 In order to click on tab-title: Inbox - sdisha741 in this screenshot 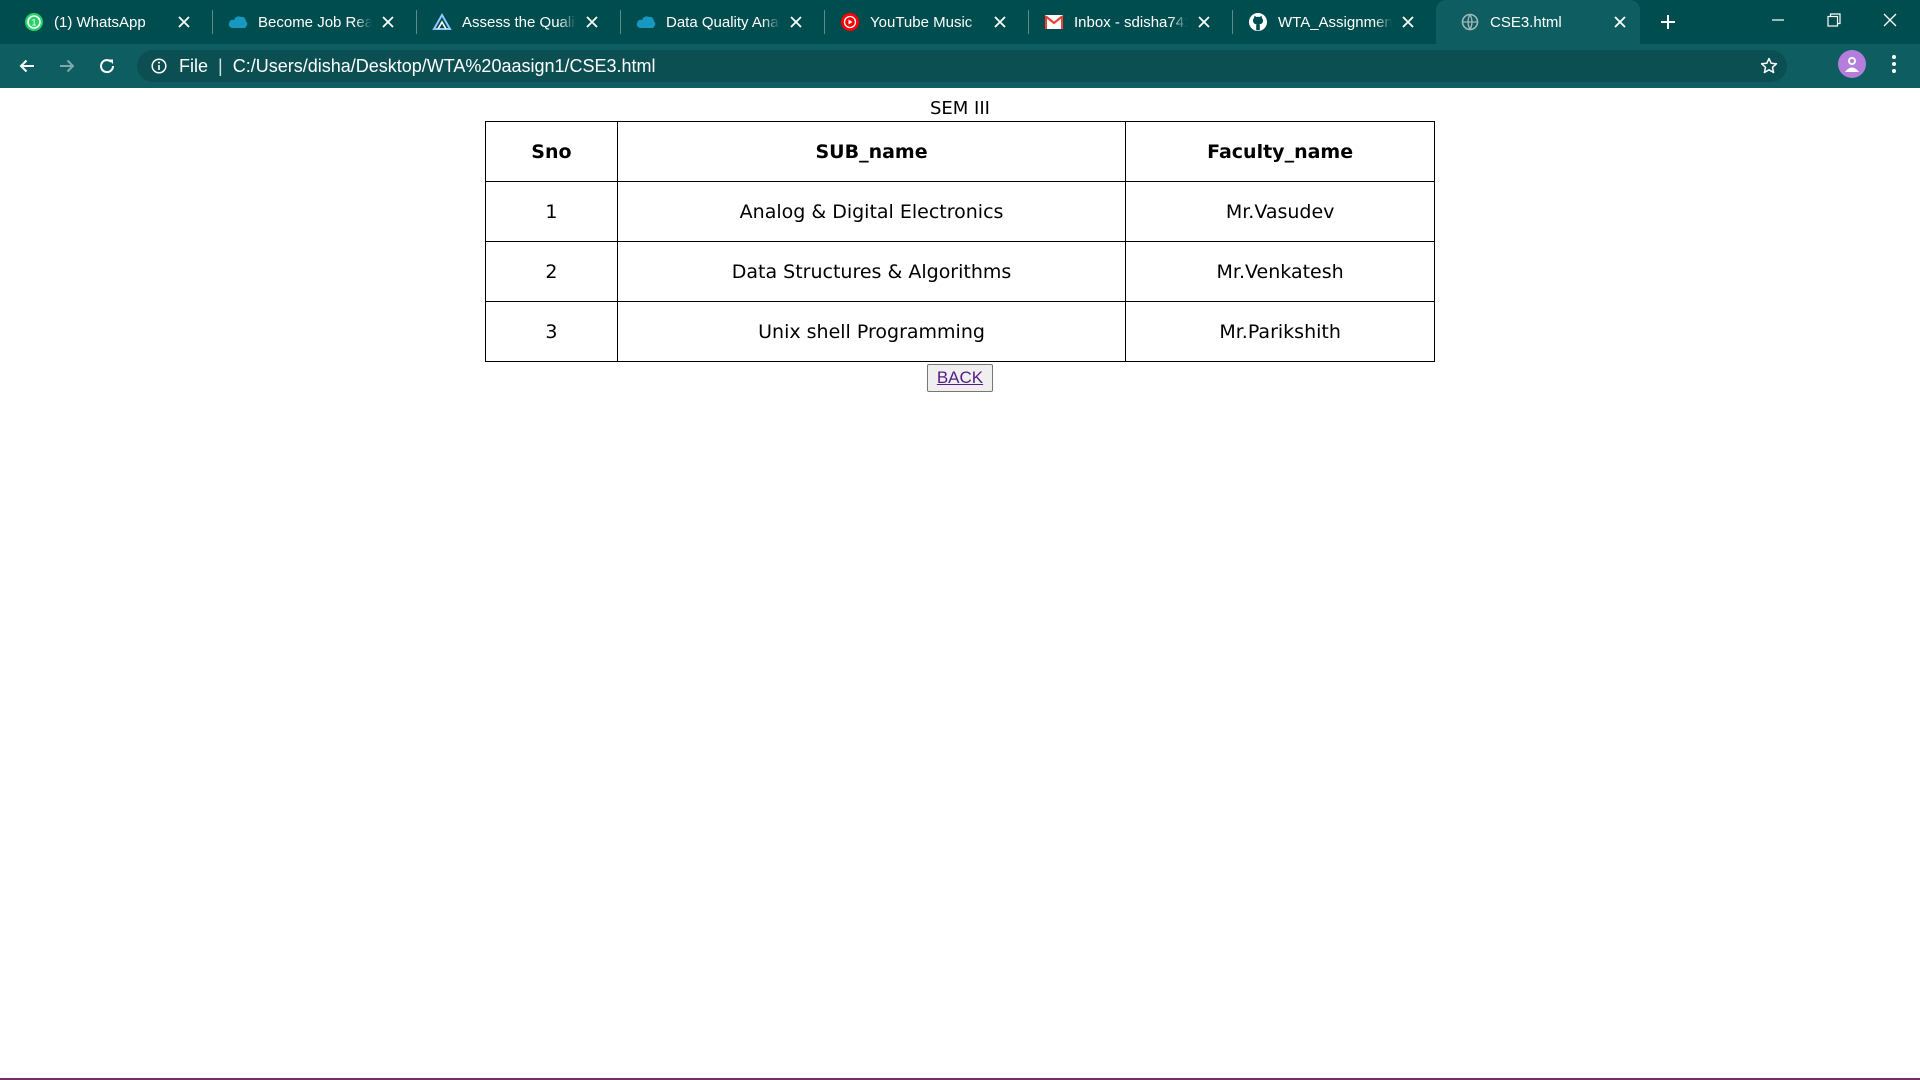, I will do `click(1131, 22)`.